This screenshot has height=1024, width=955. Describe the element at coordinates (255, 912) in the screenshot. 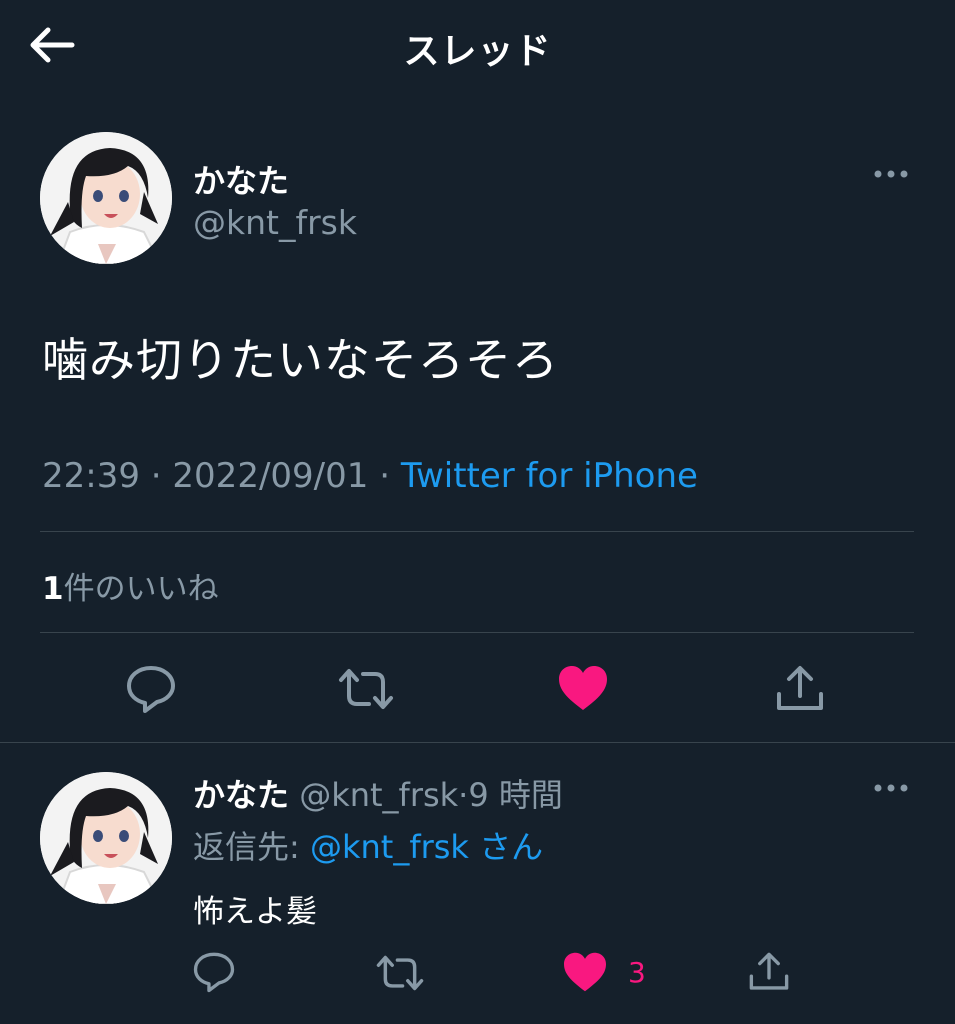

I see `reply-text: 怖えよ髪` at that location.